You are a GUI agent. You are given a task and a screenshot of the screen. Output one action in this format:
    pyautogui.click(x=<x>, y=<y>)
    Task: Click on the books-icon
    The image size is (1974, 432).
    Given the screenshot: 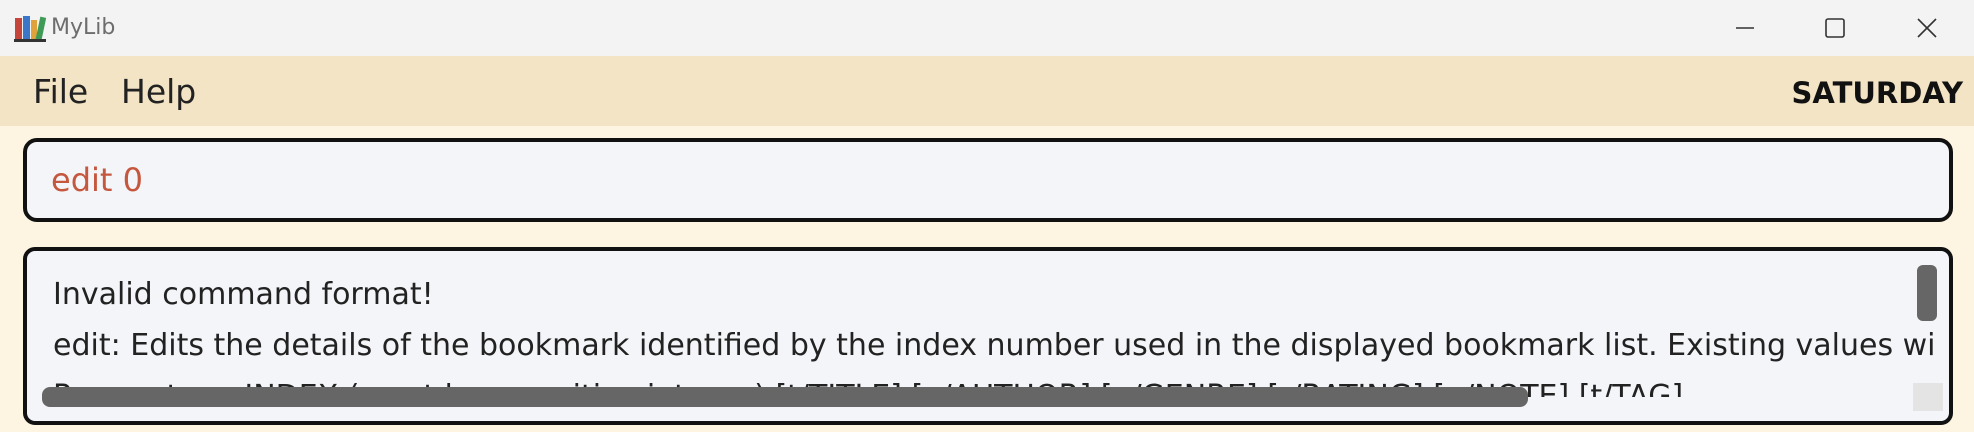 What is the action you would take?
    pyautogui.click(x=30, y=29)
    